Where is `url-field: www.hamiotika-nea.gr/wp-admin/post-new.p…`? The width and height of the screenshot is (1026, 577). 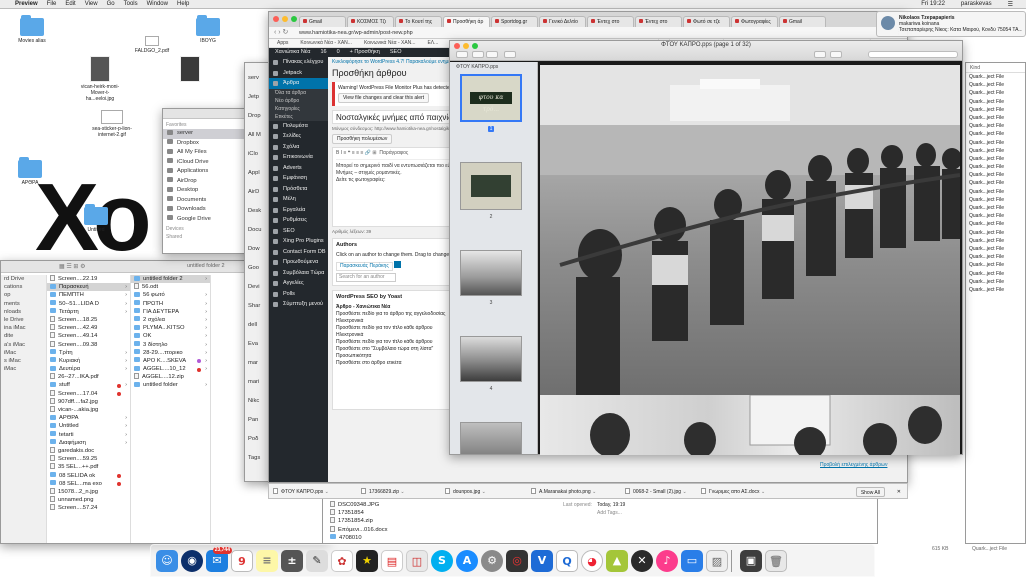
url-field: www.hamiotika-nea.gr/wp-admin/post-new.p… is located at coordinates (374, 33).